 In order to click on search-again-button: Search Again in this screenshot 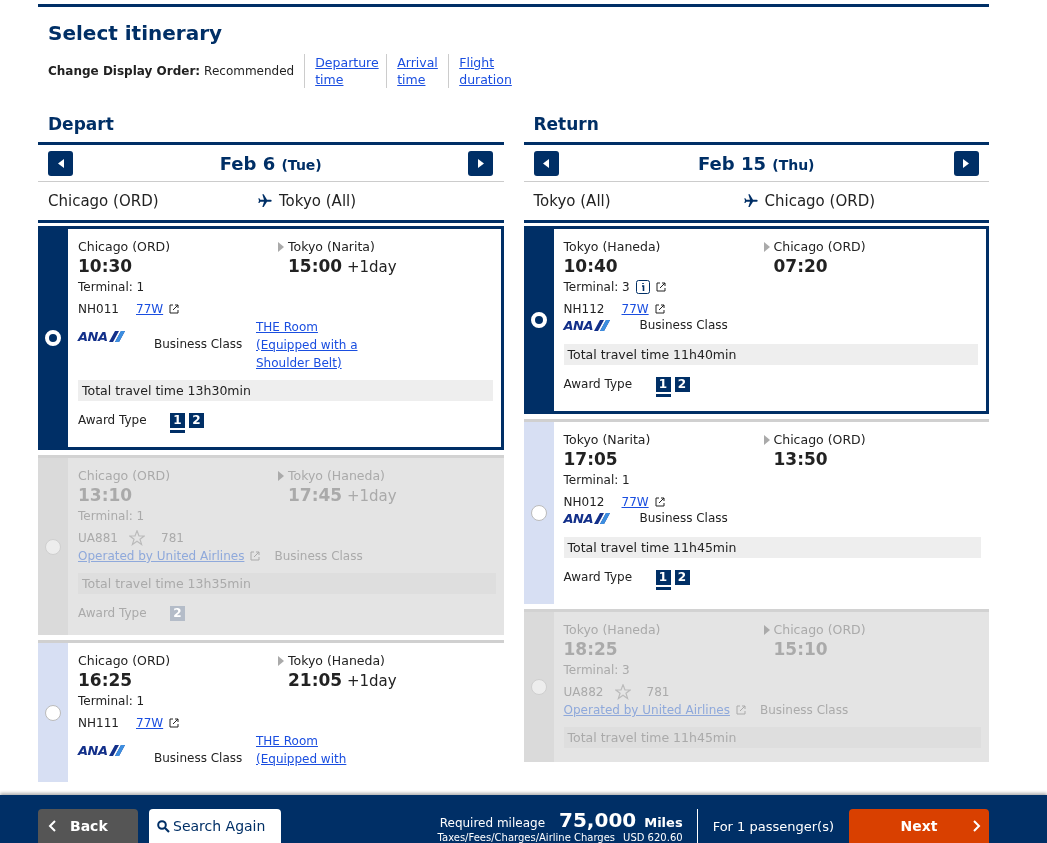, I will do `click(215, 826)`.